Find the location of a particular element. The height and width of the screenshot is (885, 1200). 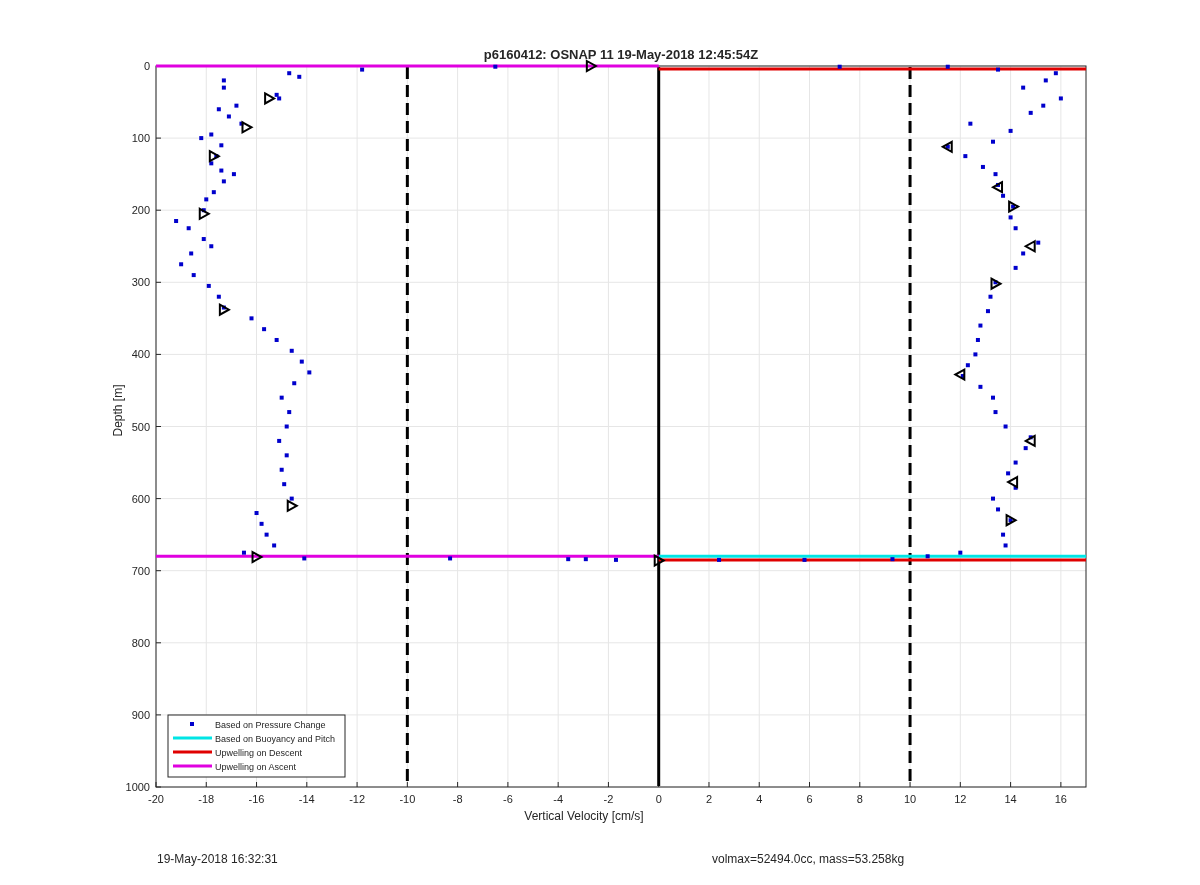

tick-label: 4 is located at coordinates (759, 799).